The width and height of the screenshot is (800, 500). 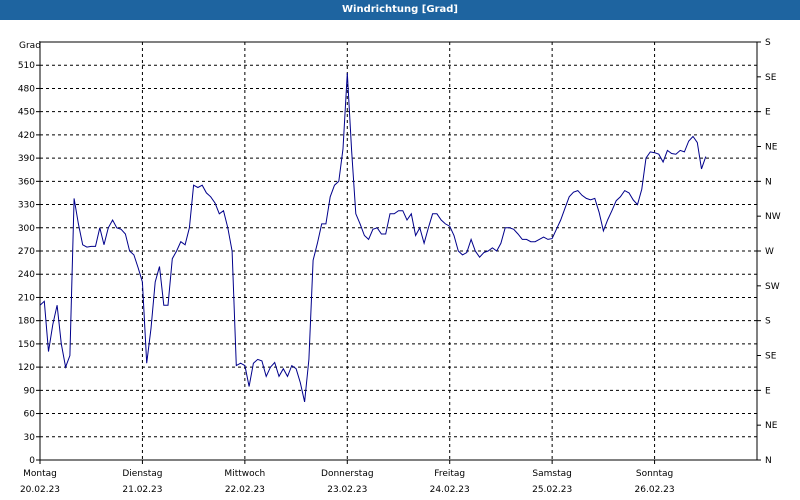 What do you see at coordinates (30, 391) in the screenshot?
I see `y-tick-label-left: 90` at bounding box center [30, 391].